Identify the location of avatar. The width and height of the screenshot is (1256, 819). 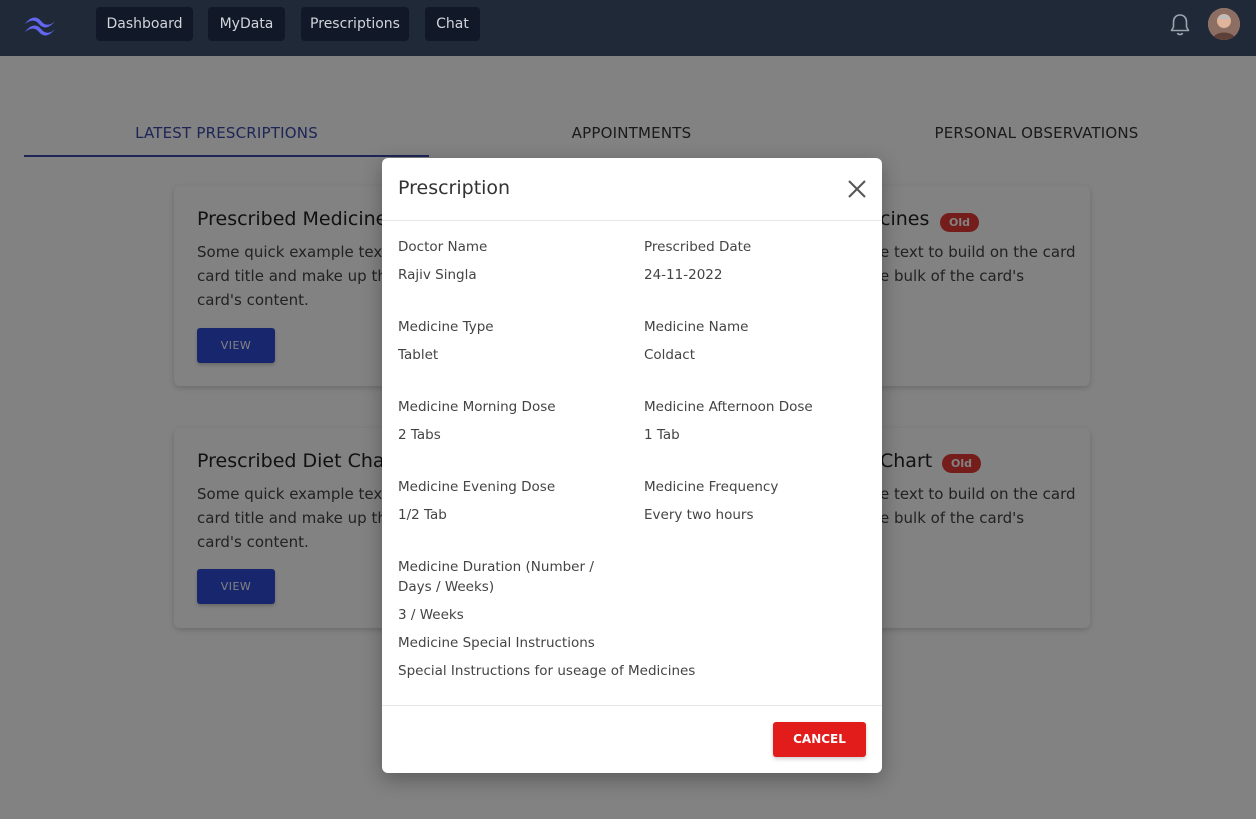
(1224, 24).